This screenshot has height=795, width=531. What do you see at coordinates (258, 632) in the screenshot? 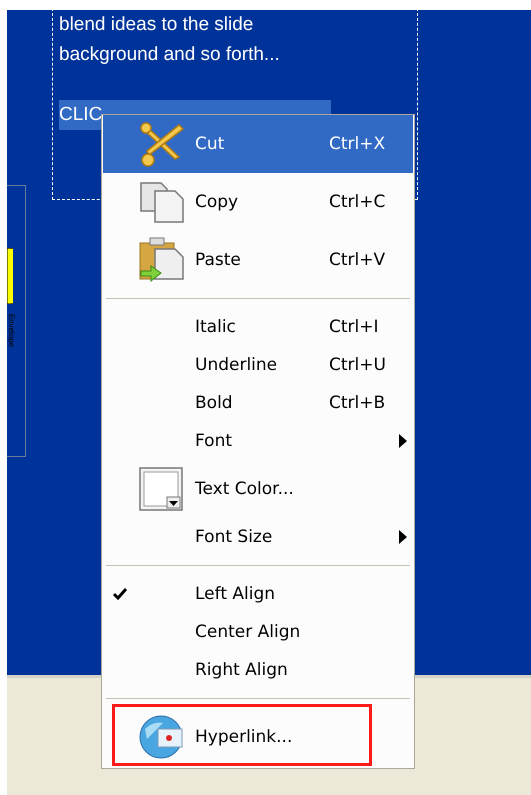
I see `menu-item: Center Align` at bounding box center [258, 632].